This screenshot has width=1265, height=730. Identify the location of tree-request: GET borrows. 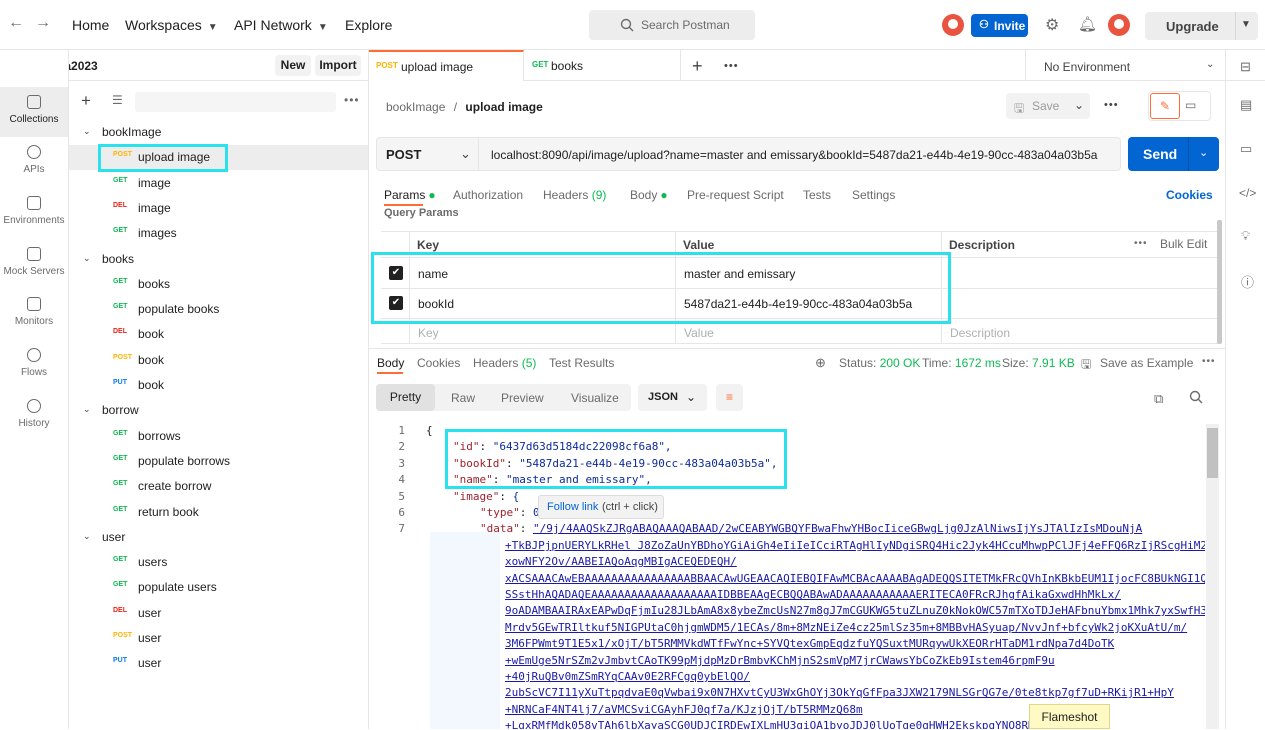
(218, 436).